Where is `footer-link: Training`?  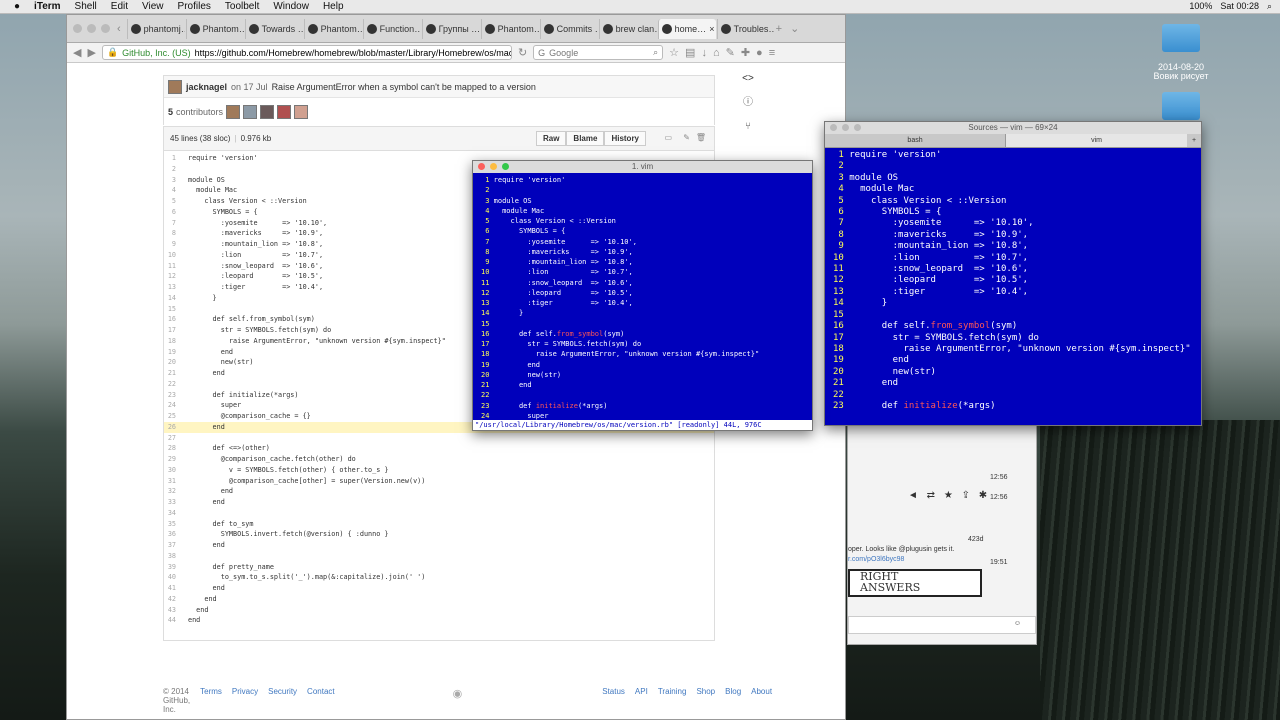 footer-link: Training is located at coordinates (672, 700).